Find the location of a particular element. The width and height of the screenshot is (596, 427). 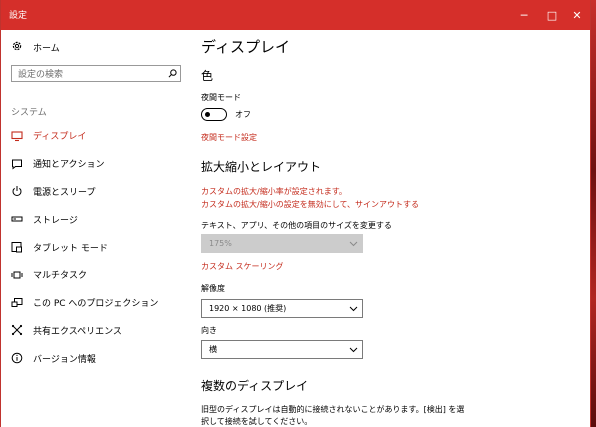

sidebar-item-projecting: この PC へのプロジェクション is located at coordinates (96, 303).